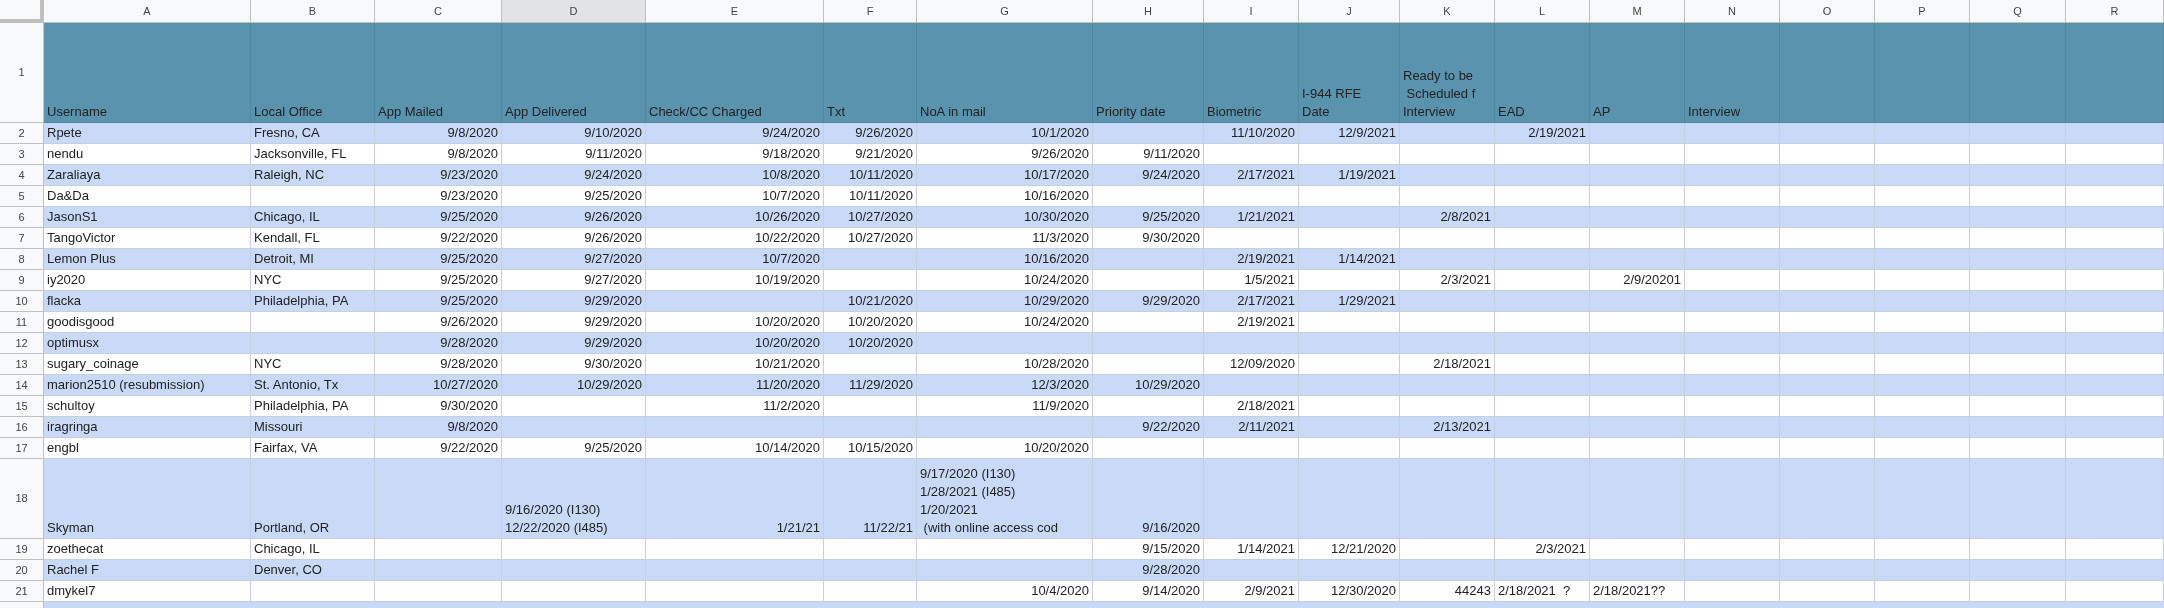 The height and width of the screenshot is (608, 2164). Describe the element at coordinates (1447, 280) in the screenshot. I see `table-cell: 2/3/2021` at that location.